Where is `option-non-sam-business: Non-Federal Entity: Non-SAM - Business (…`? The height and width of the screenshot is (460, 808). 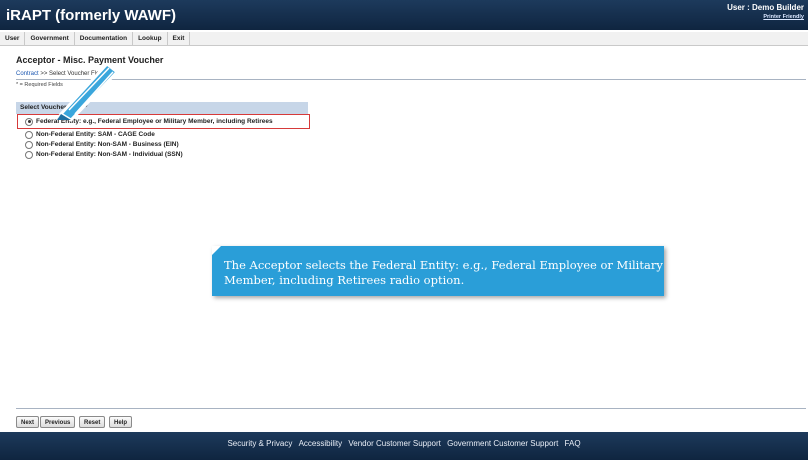
option-non-sam-business: Non-Federal Entity: Non-SAM - Business (… is located at coordinates (102, 144).